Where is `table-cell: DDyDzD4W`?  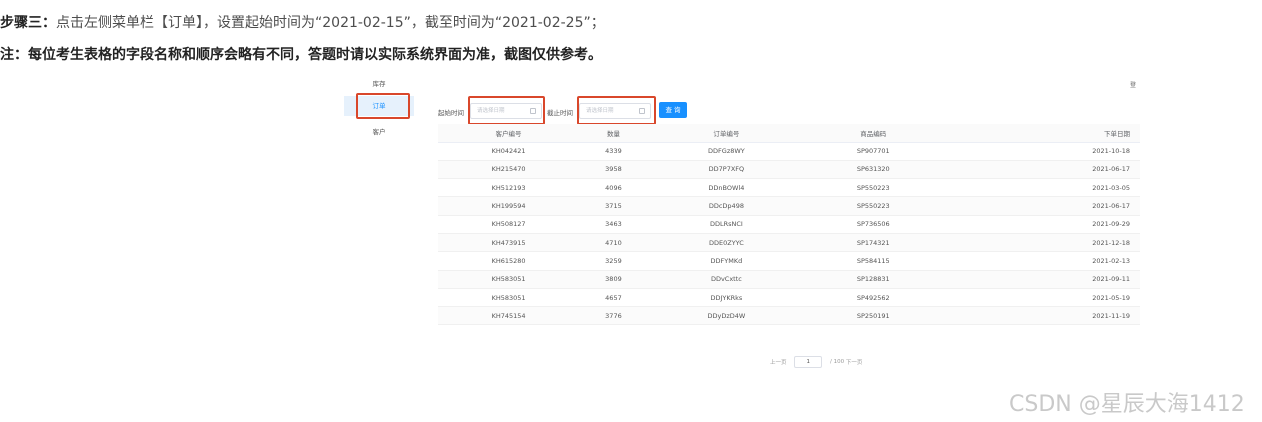 table-cell: DDyDzD4W is located at coordinates (726, 316).